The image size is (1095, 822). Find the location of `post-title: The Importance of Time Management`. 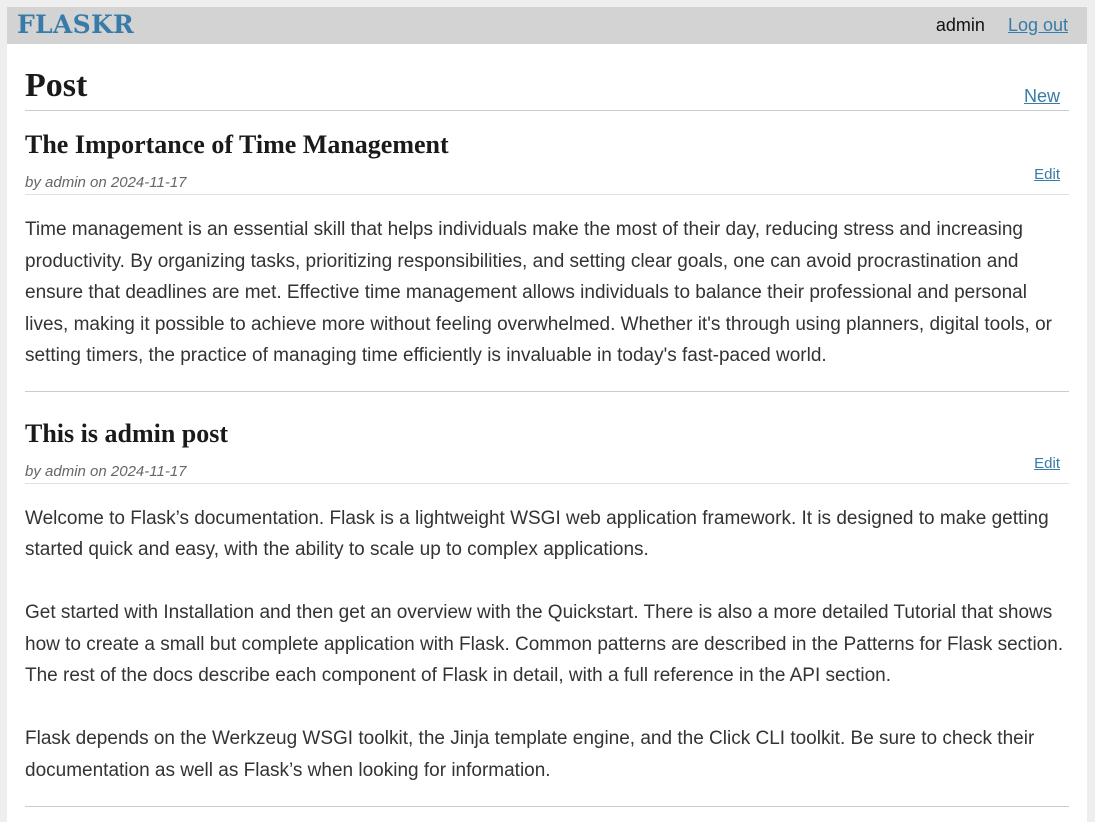

post-title: The Importance of Time Management is located at coordinates (237, 144).